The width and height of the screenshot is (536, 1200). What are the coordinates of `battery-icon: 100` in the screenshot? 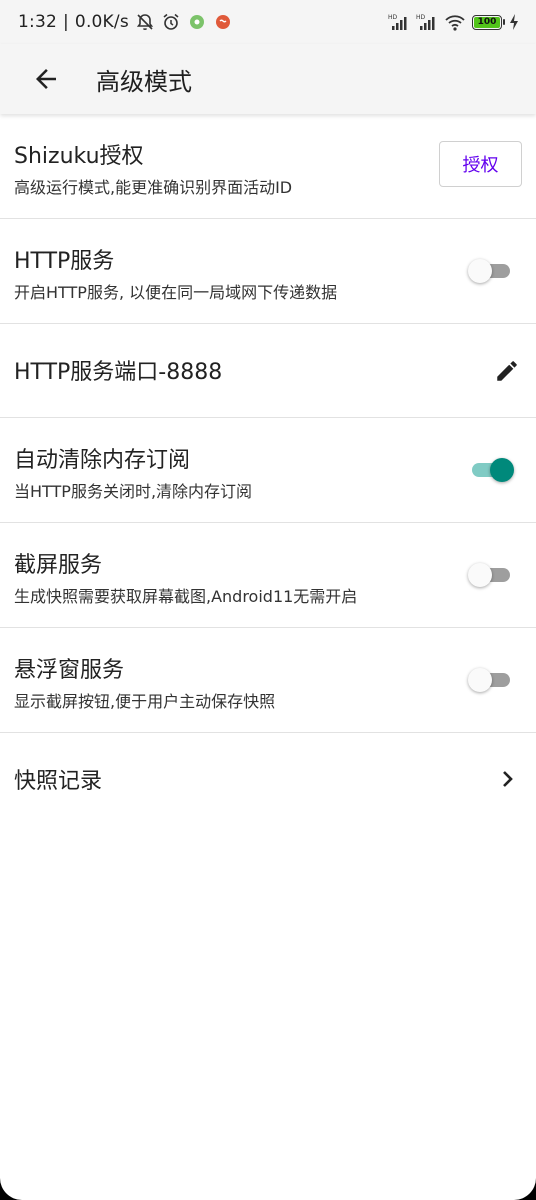 It's located at (488, 22).